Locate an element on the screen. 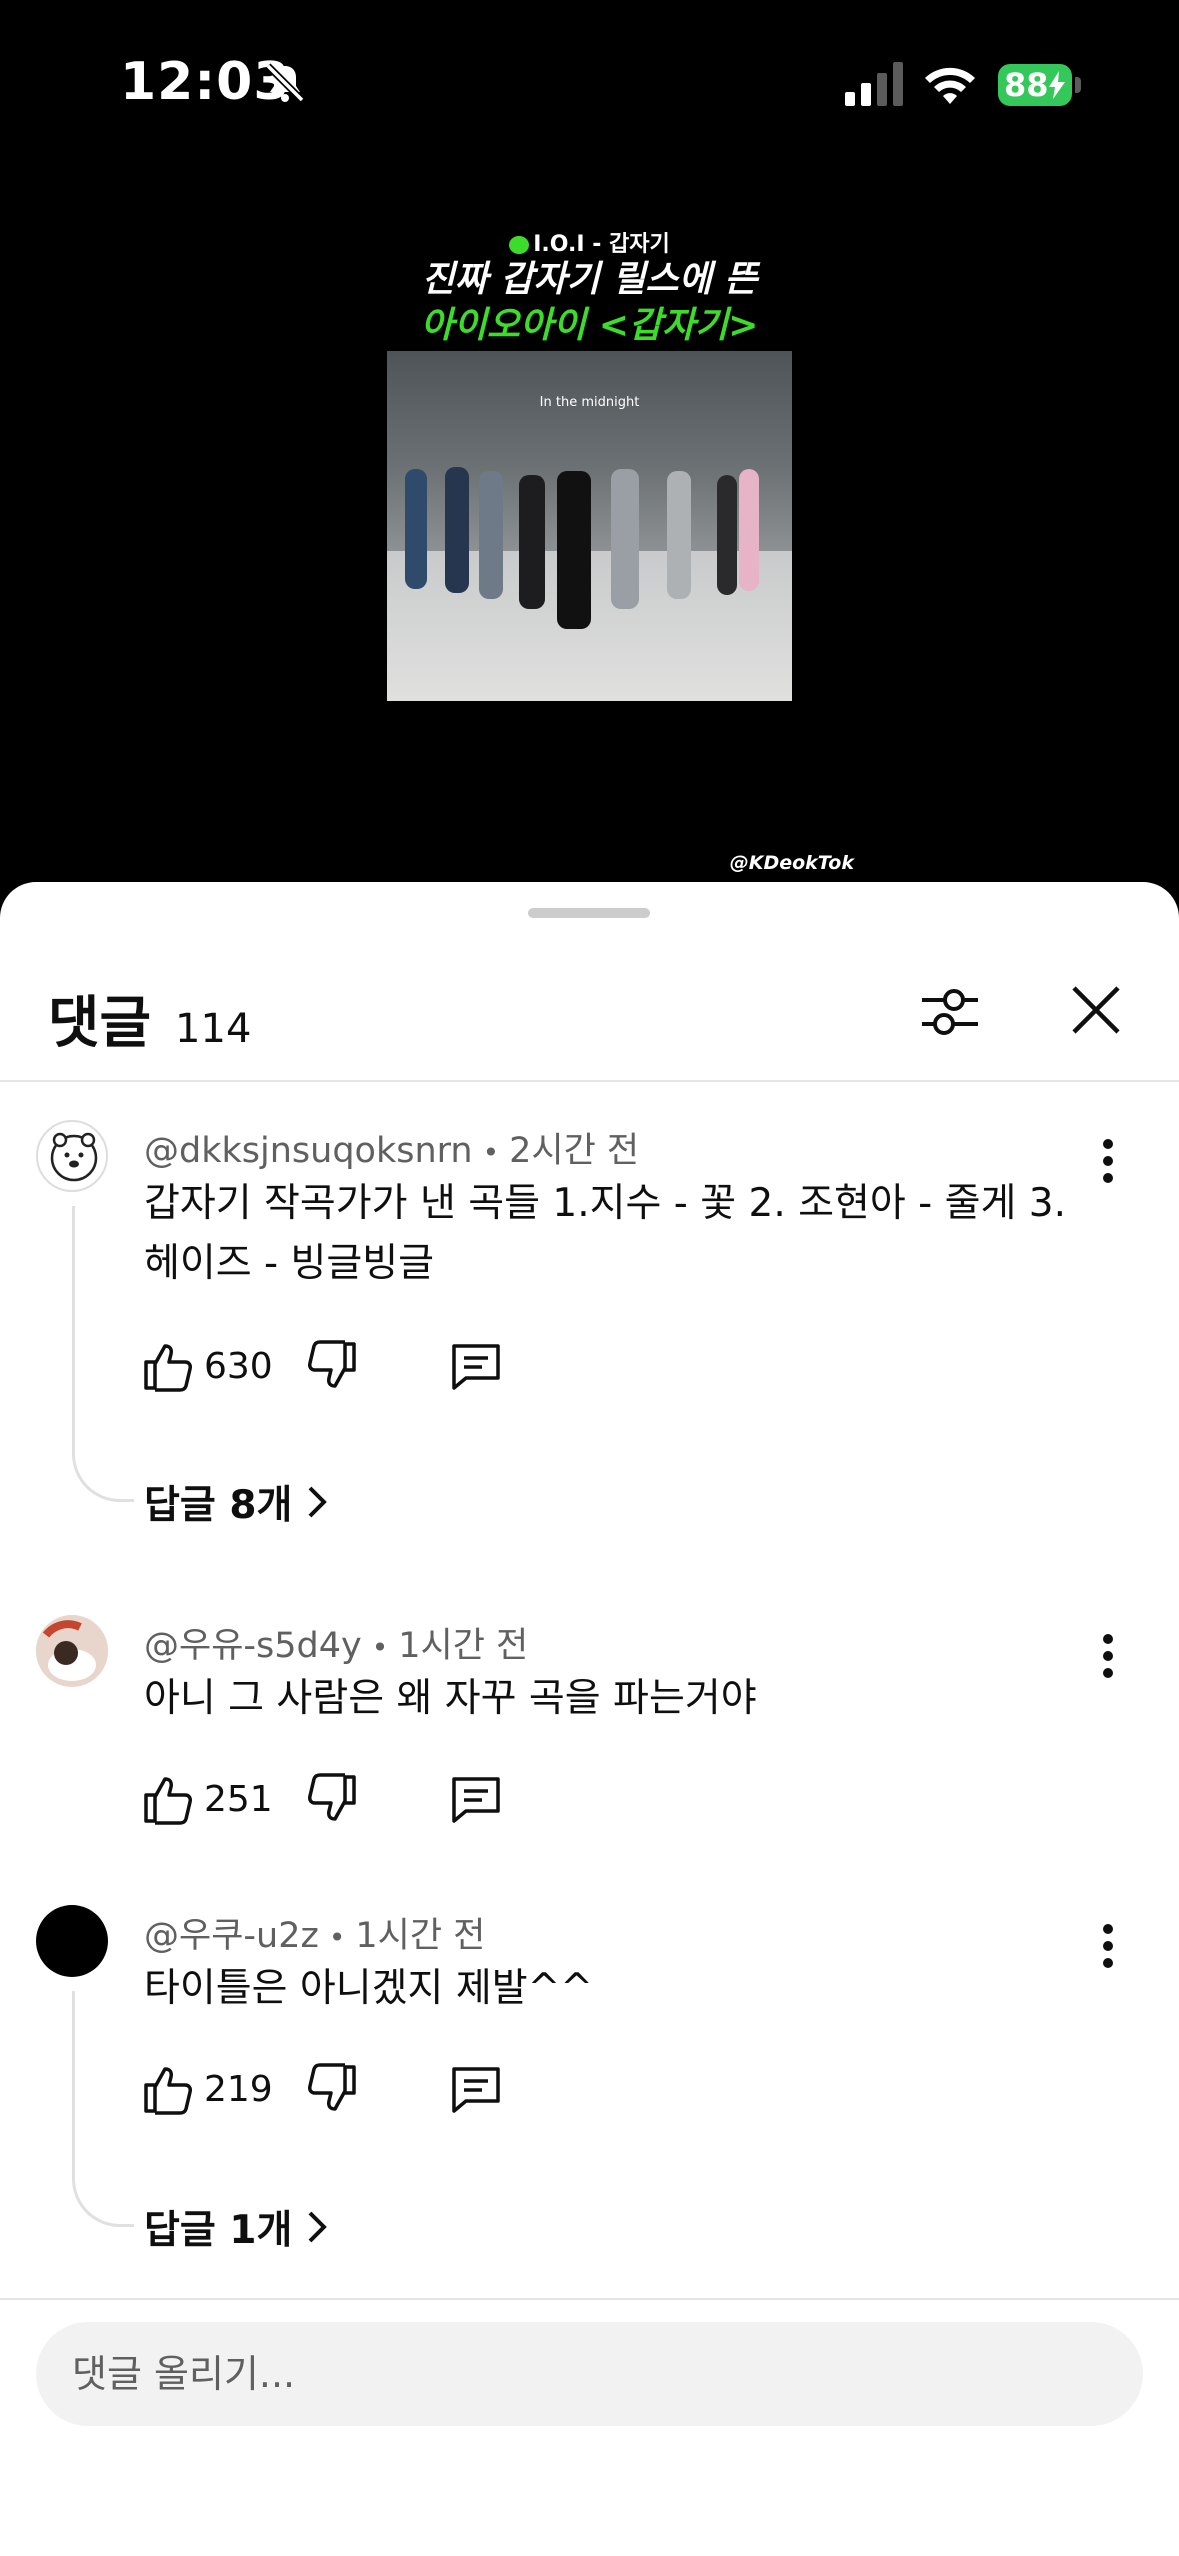 Image resolution: width=1179 pixels, height=2556 pixels. battery-indicator: 88 is located at coordinates (1040, 85).